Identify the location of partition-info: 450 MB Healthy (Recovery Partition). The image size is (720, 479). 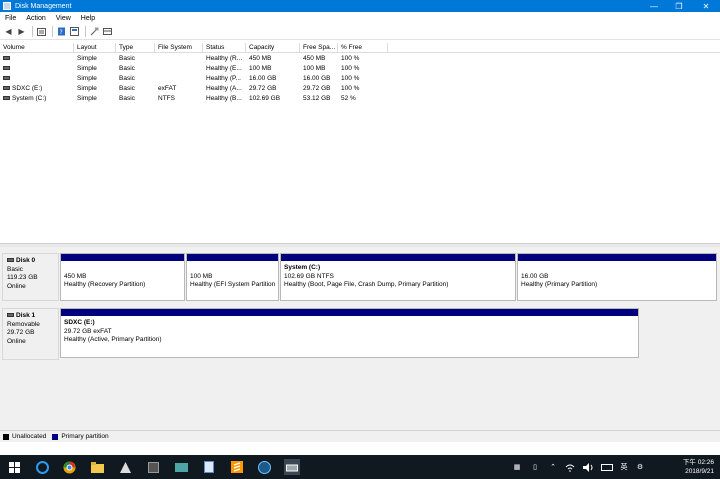
(122, 275).